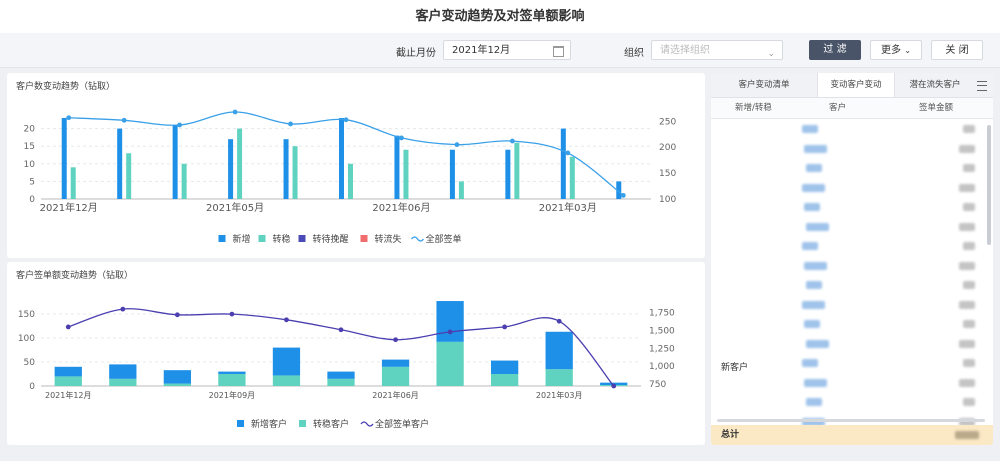 The image size is (1000, 461). Describe the element at coordinates (26, 315) in the screenshot. I see `y-tick-label-left: 150` at that location.